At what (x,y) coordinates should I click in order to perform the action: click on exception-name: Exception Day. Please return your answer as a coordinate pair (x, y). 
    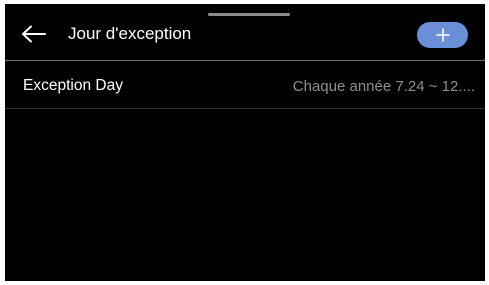
    Looking at the image, I should click on (73, 85).